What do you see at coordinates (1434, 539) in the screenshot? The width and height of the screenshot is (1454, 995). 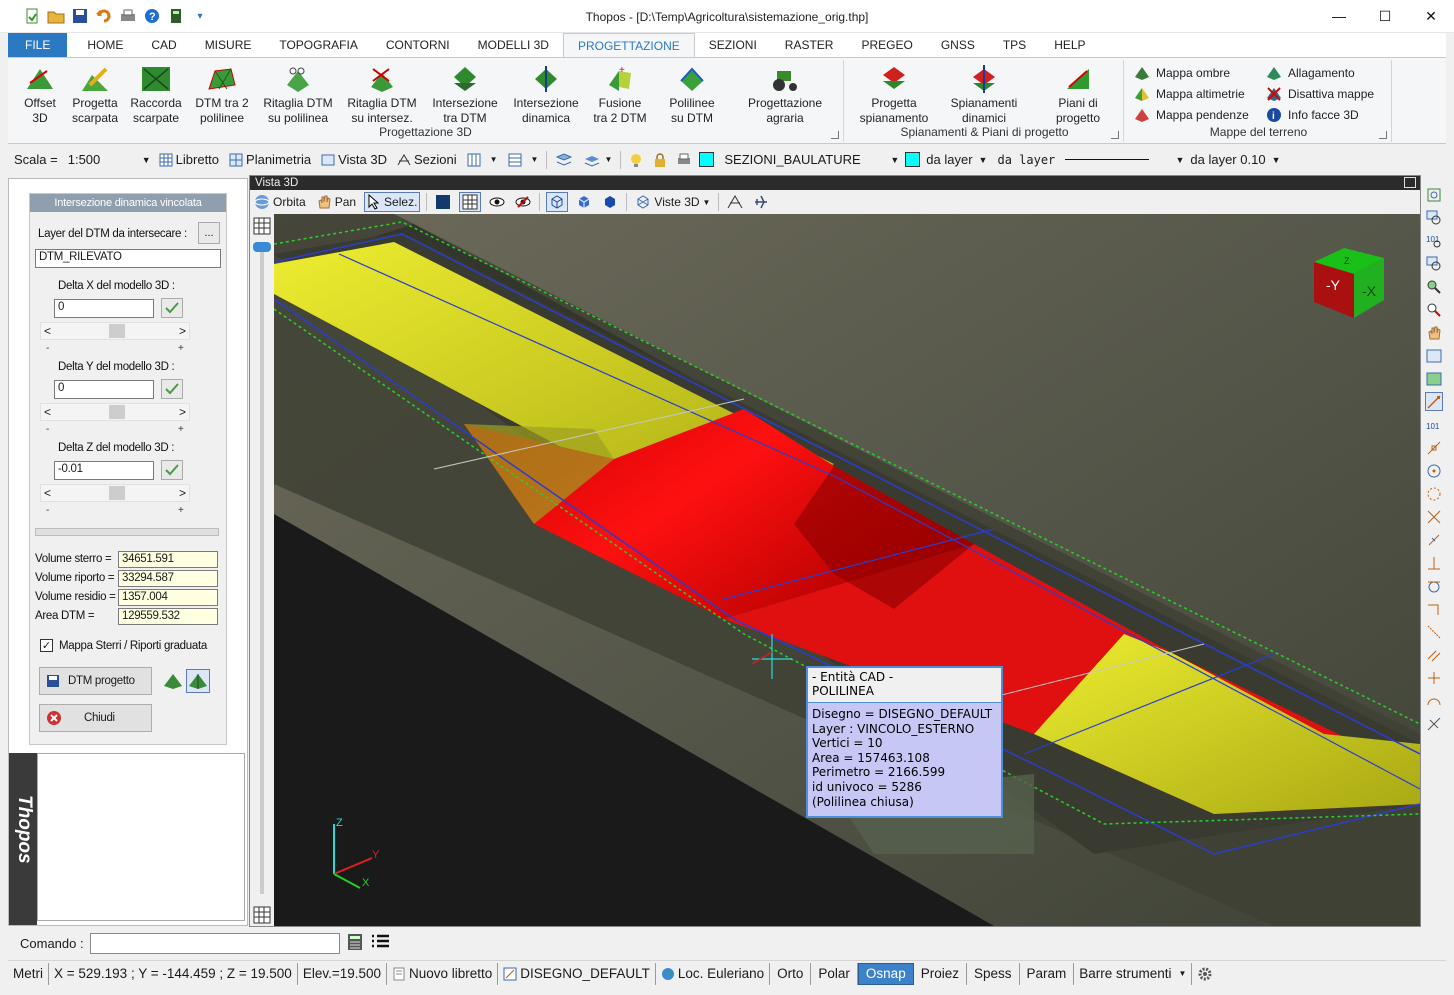 I see `snap-perpendicular-icon` at bounding box center [1434, 539].